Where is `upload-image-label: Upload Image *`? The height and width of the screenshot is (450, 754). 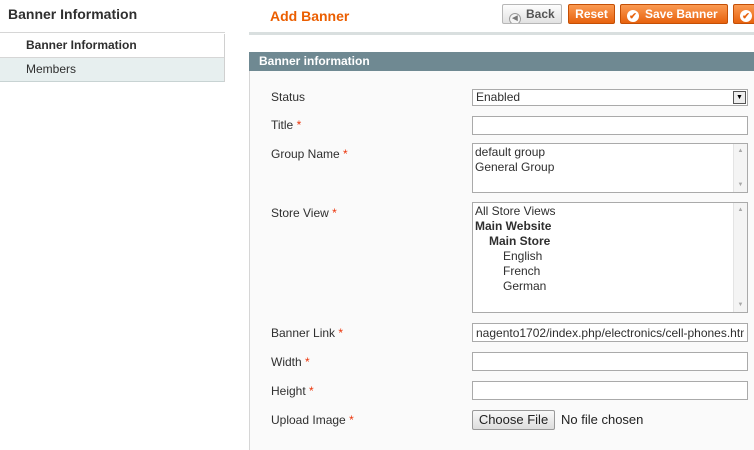 upload-image-label: Upload Image * is located at coordinates (312, 420).